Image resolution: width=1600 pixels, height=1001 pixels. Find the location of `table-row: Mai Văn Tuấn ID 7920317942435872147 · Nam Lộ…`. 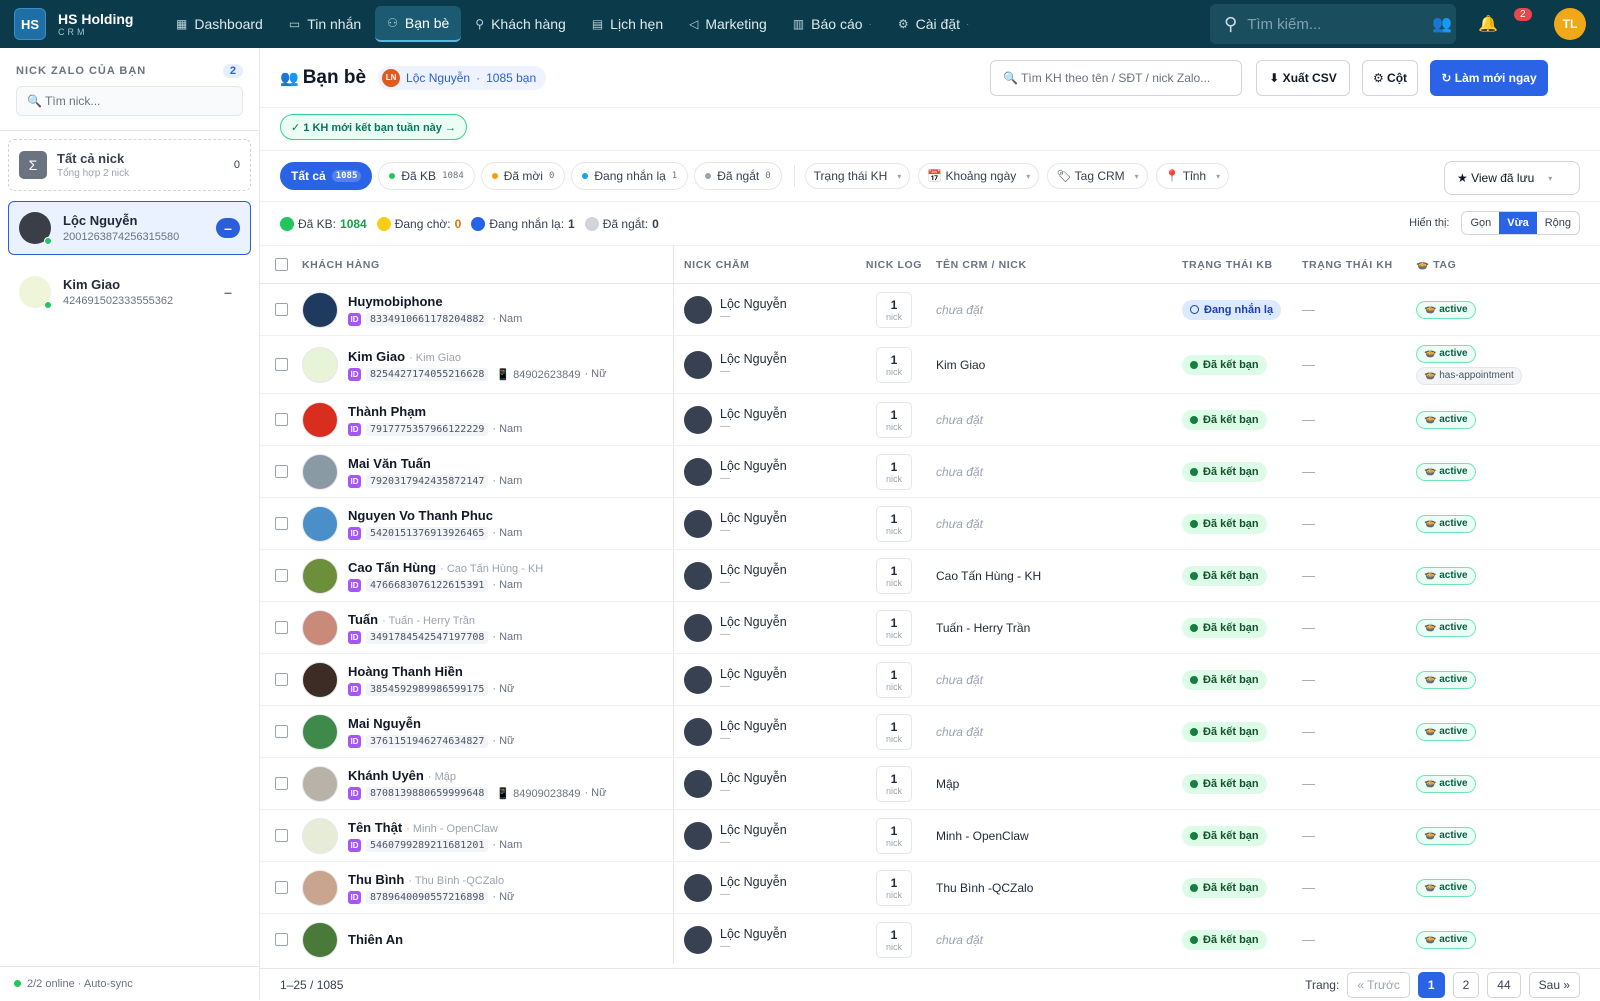

table-row: Mai Văn Tuấn ID 7920317942435872147 · Nam Lộ… is located at coordinates (930, 472).